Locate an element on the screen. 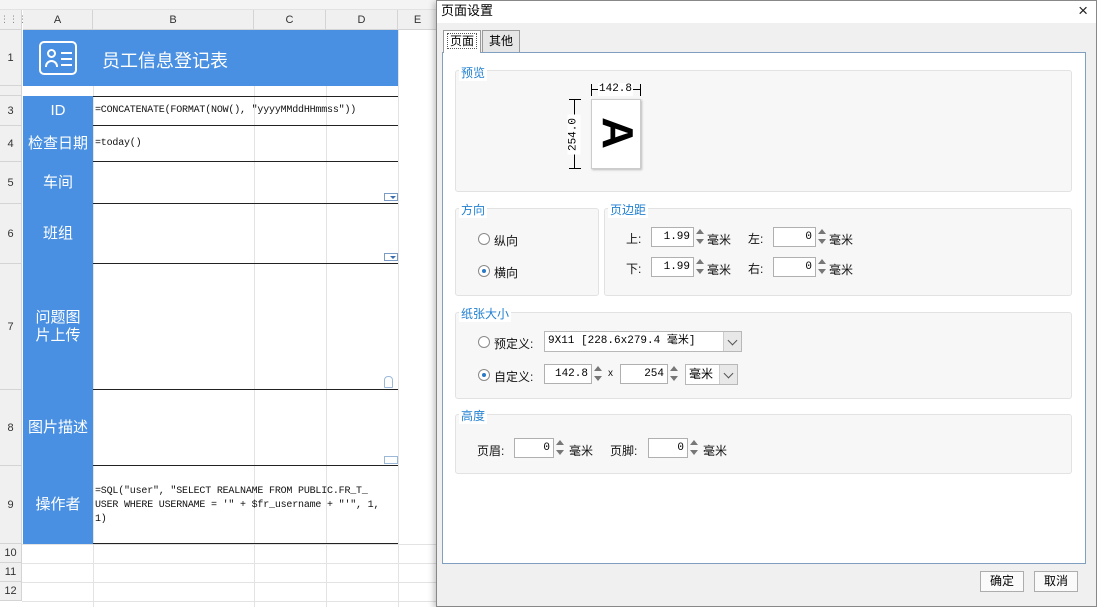 Image resolution: width=1097 pixels, height=607 pixels. workshop-dropdown-icon is located at coordinates (391, 197).